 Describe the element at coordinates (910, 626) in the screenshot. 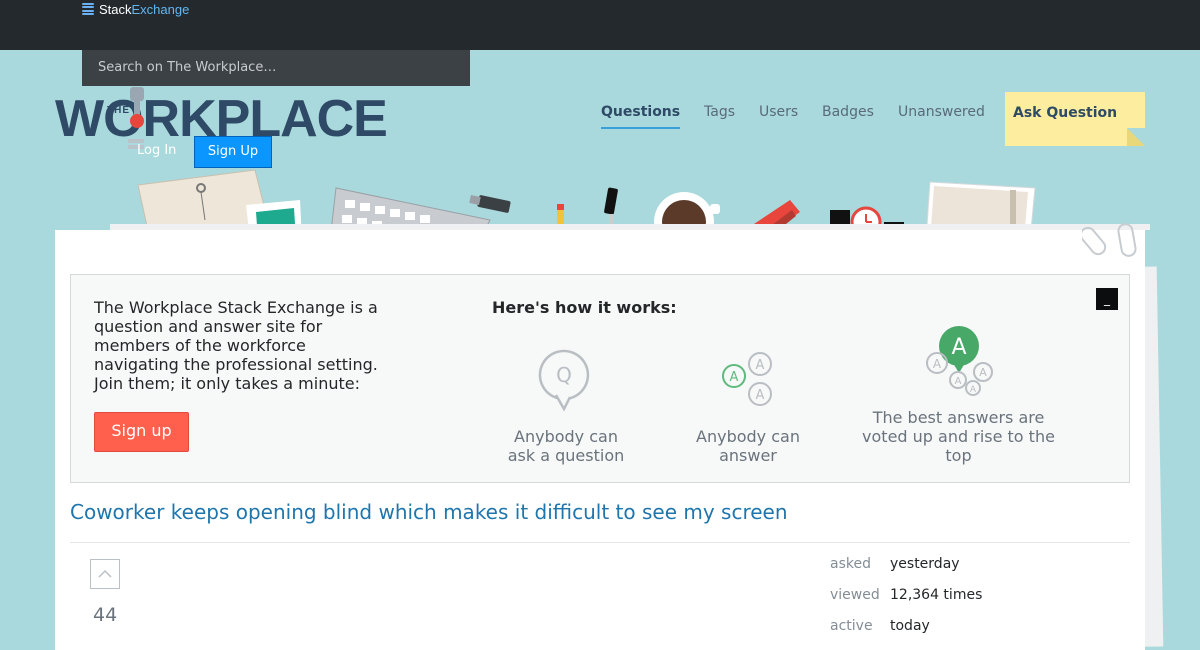

I see `stat-value: today` at that location.